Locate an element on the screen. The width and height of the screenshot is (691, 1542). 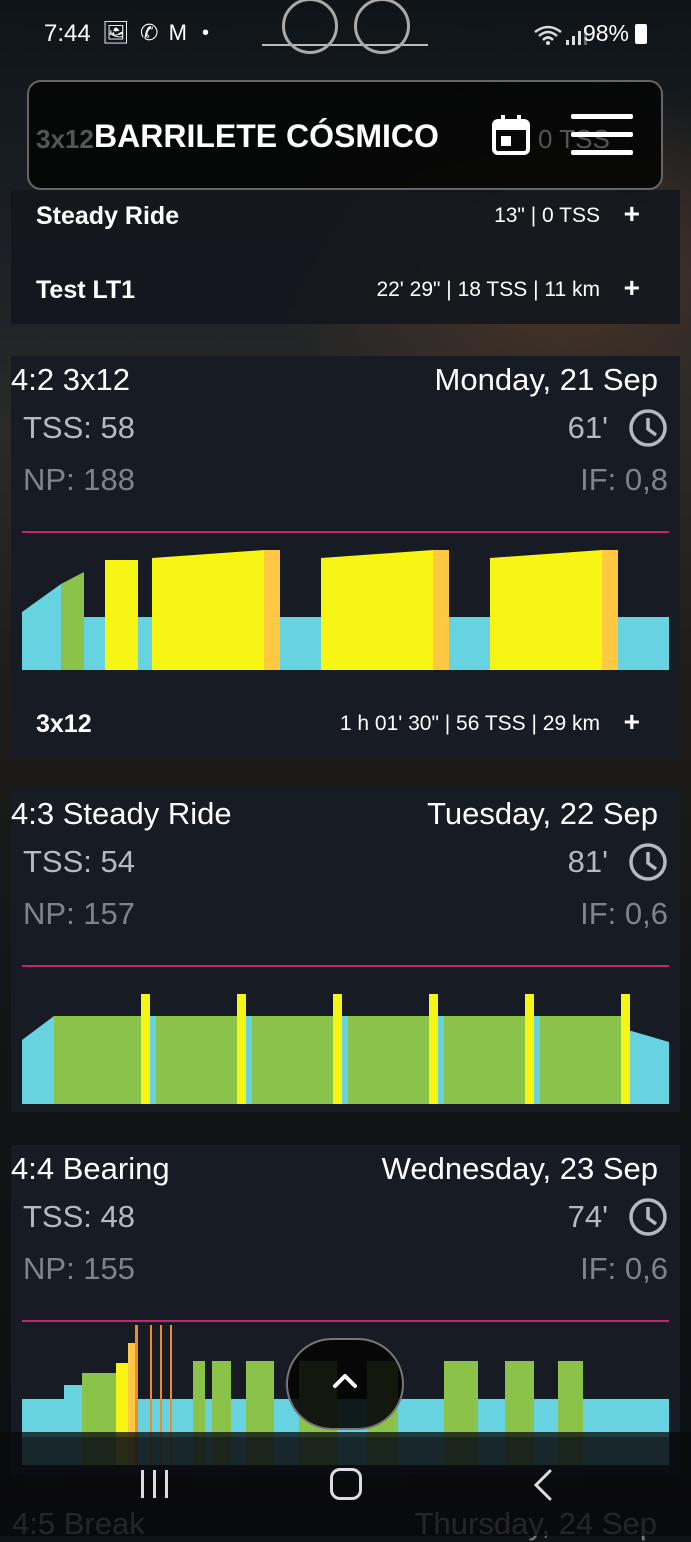
workout-np: NP: 188 is located at coordinates (79, 479).